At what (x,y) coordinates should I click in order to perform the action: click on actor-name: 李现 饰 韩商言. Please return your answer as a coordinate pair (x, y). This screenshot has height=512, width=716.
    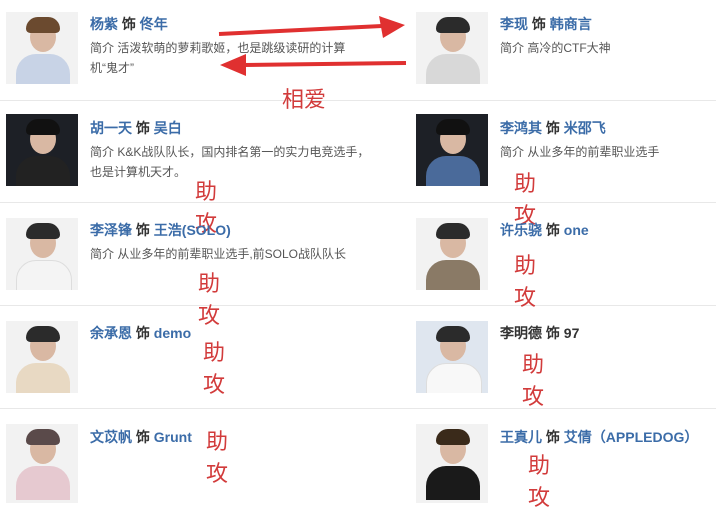
    Looking at the image, I should click on (546, 24).